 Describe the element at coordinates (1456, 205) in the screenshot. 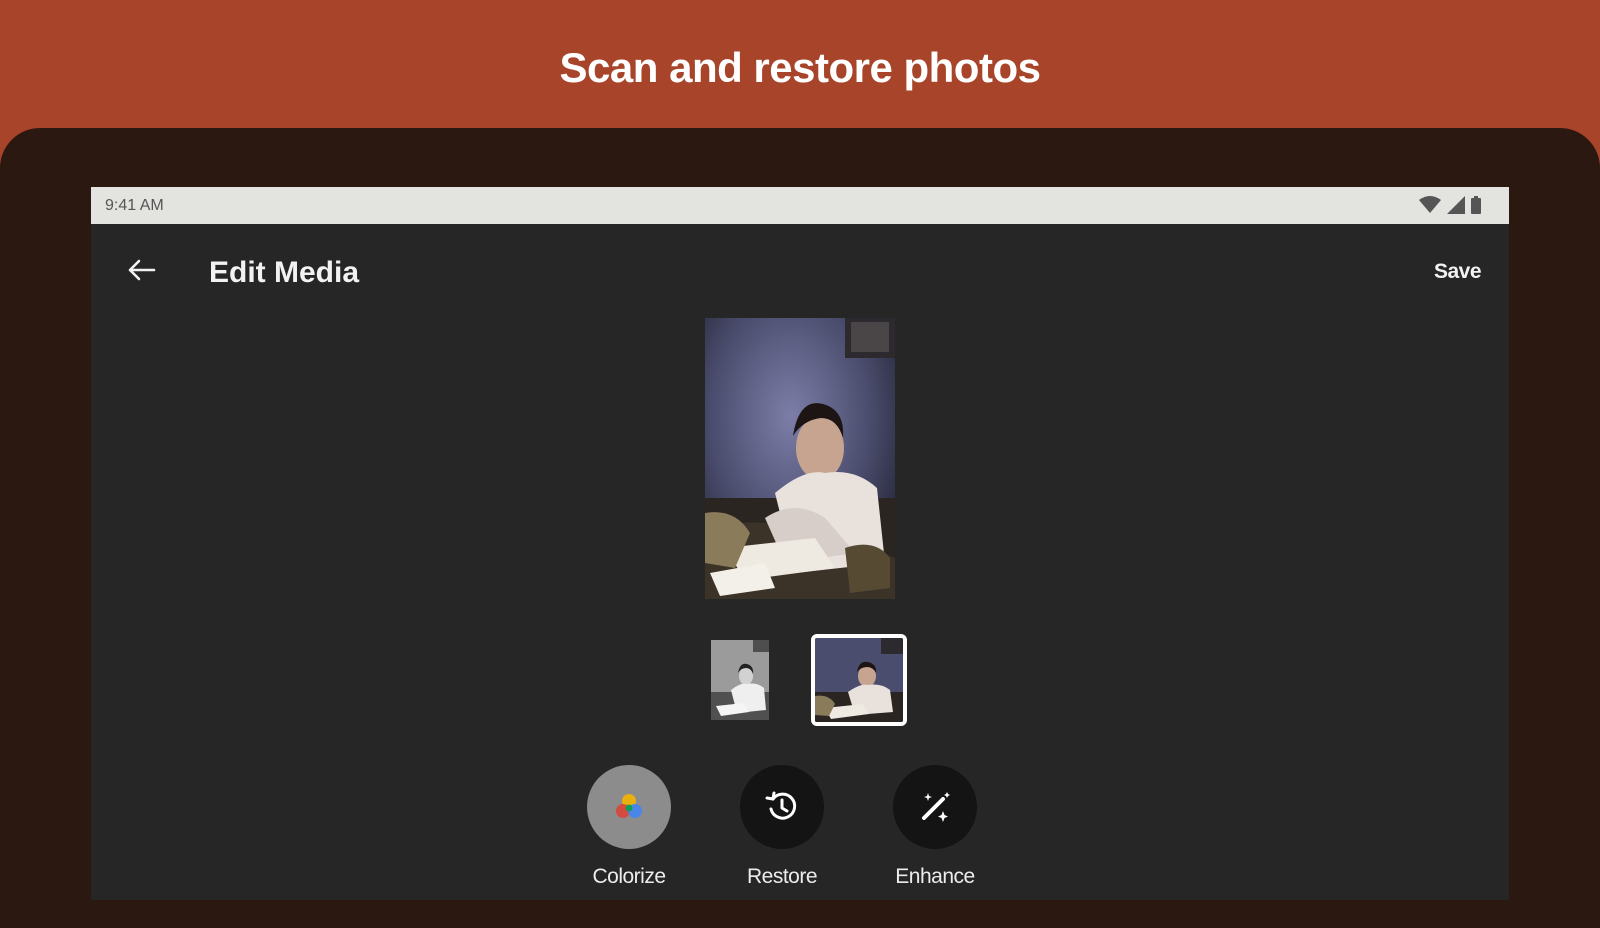

I see `signal-icon` at that location.